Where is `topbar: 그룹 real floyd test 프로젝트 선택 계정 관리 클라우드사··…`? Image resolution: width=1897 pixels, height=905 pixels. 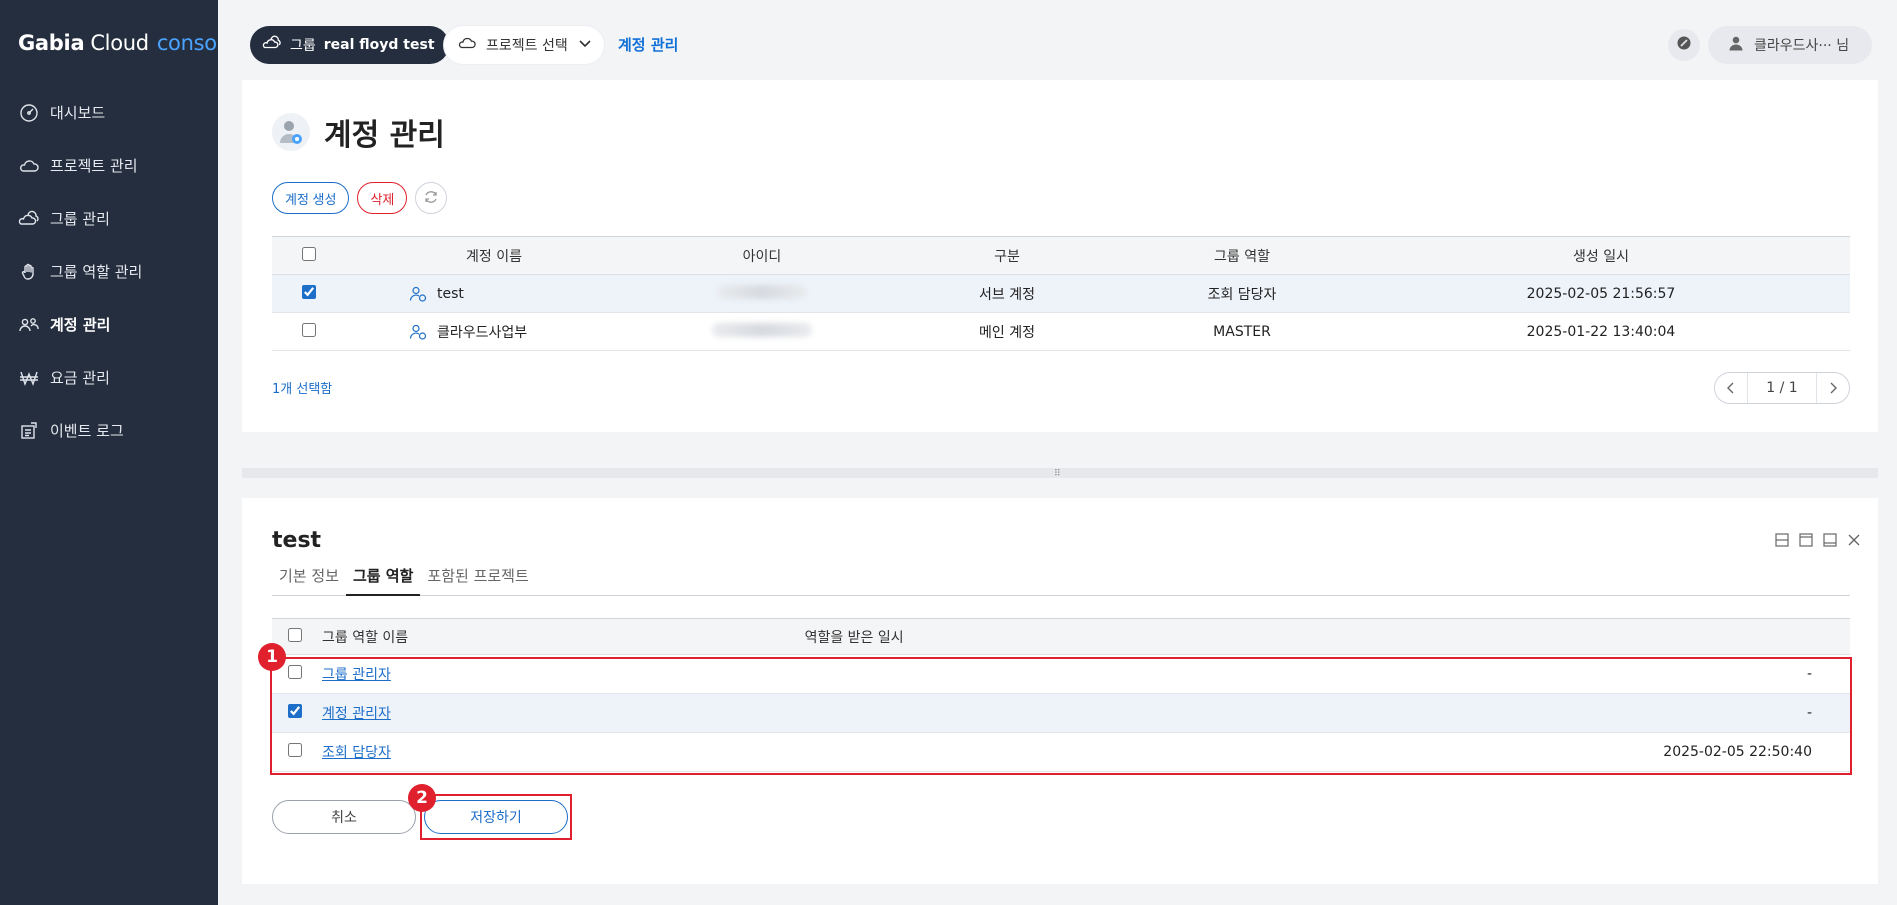 topbar: 그룹 real floyd test 프로젝트 선택 계정 관리 클라우드사··… is located at coordinates (1057, 41).